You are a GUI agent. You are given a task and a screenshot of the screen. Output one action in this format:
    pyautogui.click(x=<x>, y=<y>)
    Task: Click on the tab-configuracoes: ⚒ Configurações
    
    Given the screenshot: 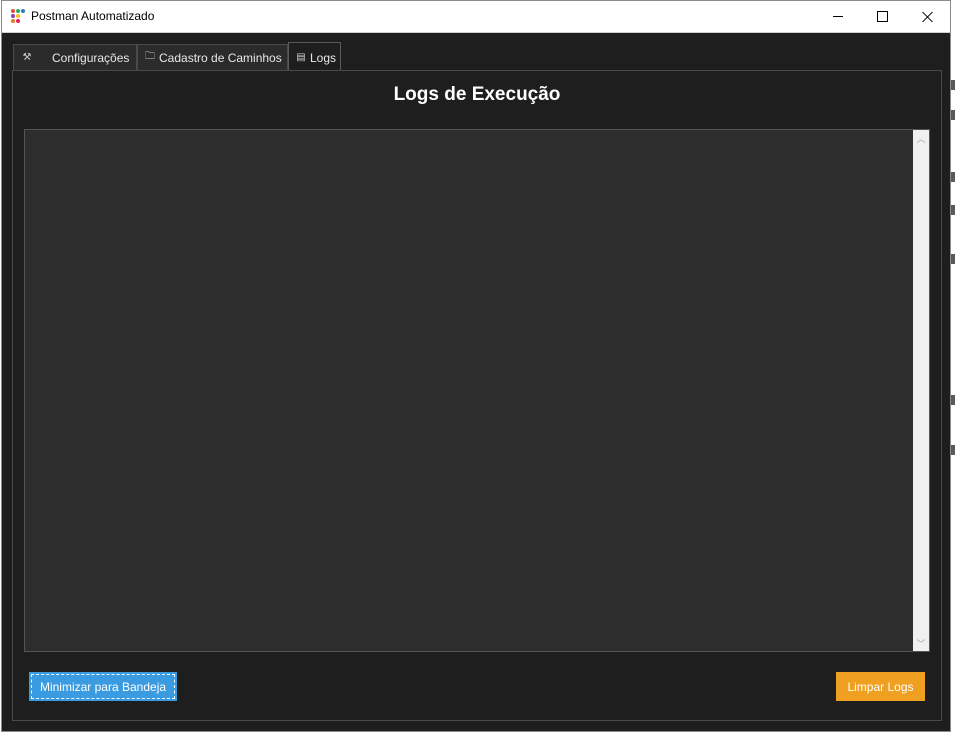 What is the action you would take?
    pyautogui.click(x=75, y=57)
    